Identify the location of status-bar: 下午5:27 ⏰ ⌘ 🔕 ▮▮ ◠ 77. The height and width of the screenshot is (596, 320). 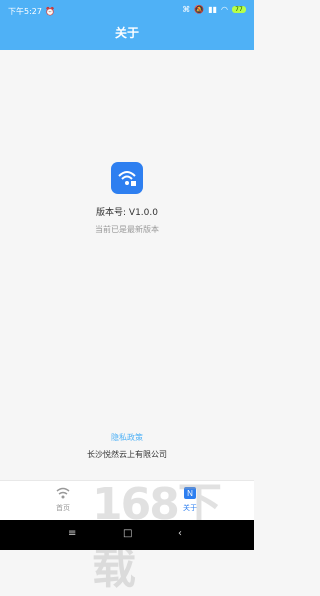
(127, 11).